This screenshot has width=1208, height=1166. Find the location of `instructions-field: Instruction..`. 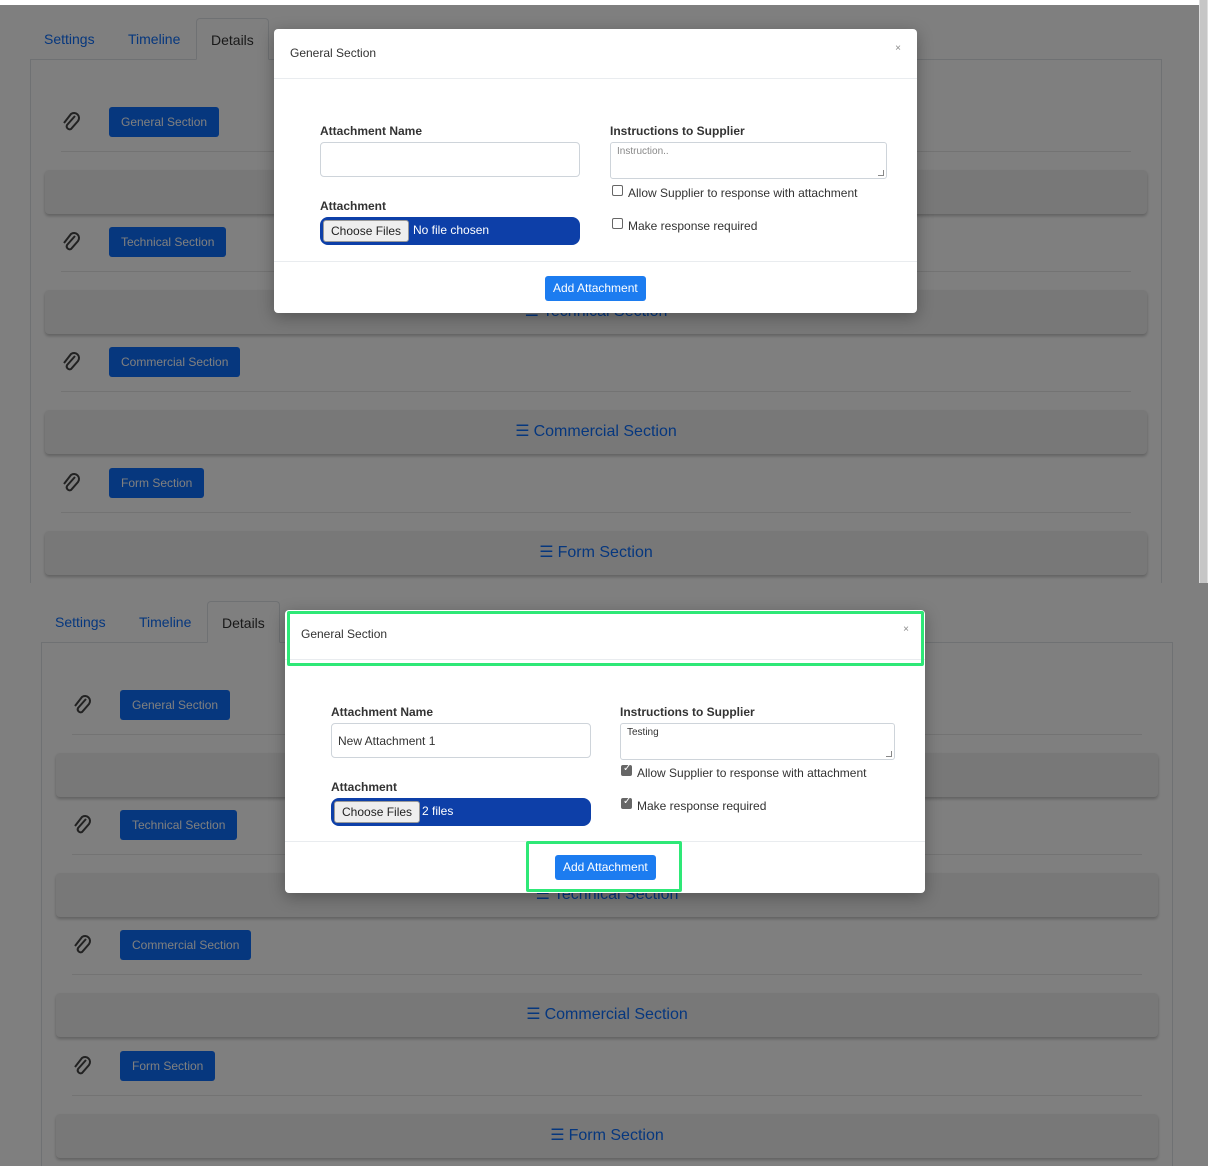

instructions-field: Instruction.. is located at coordinates (748, 160).